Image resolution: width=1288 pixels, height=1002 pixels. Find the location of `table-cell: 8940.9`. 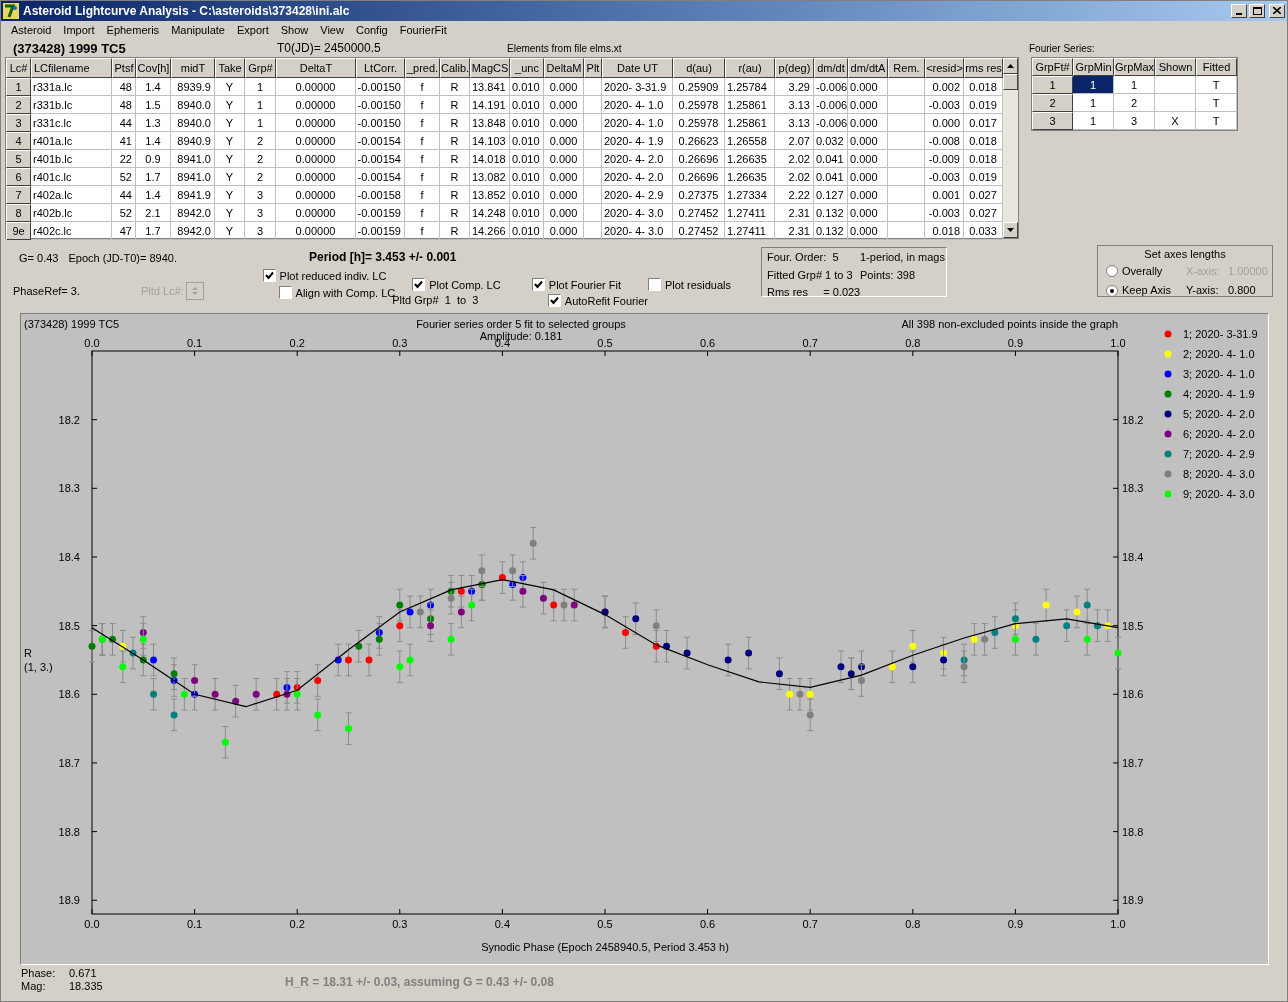

table-cell: 8940.9 is located at coordinates (193, 141).